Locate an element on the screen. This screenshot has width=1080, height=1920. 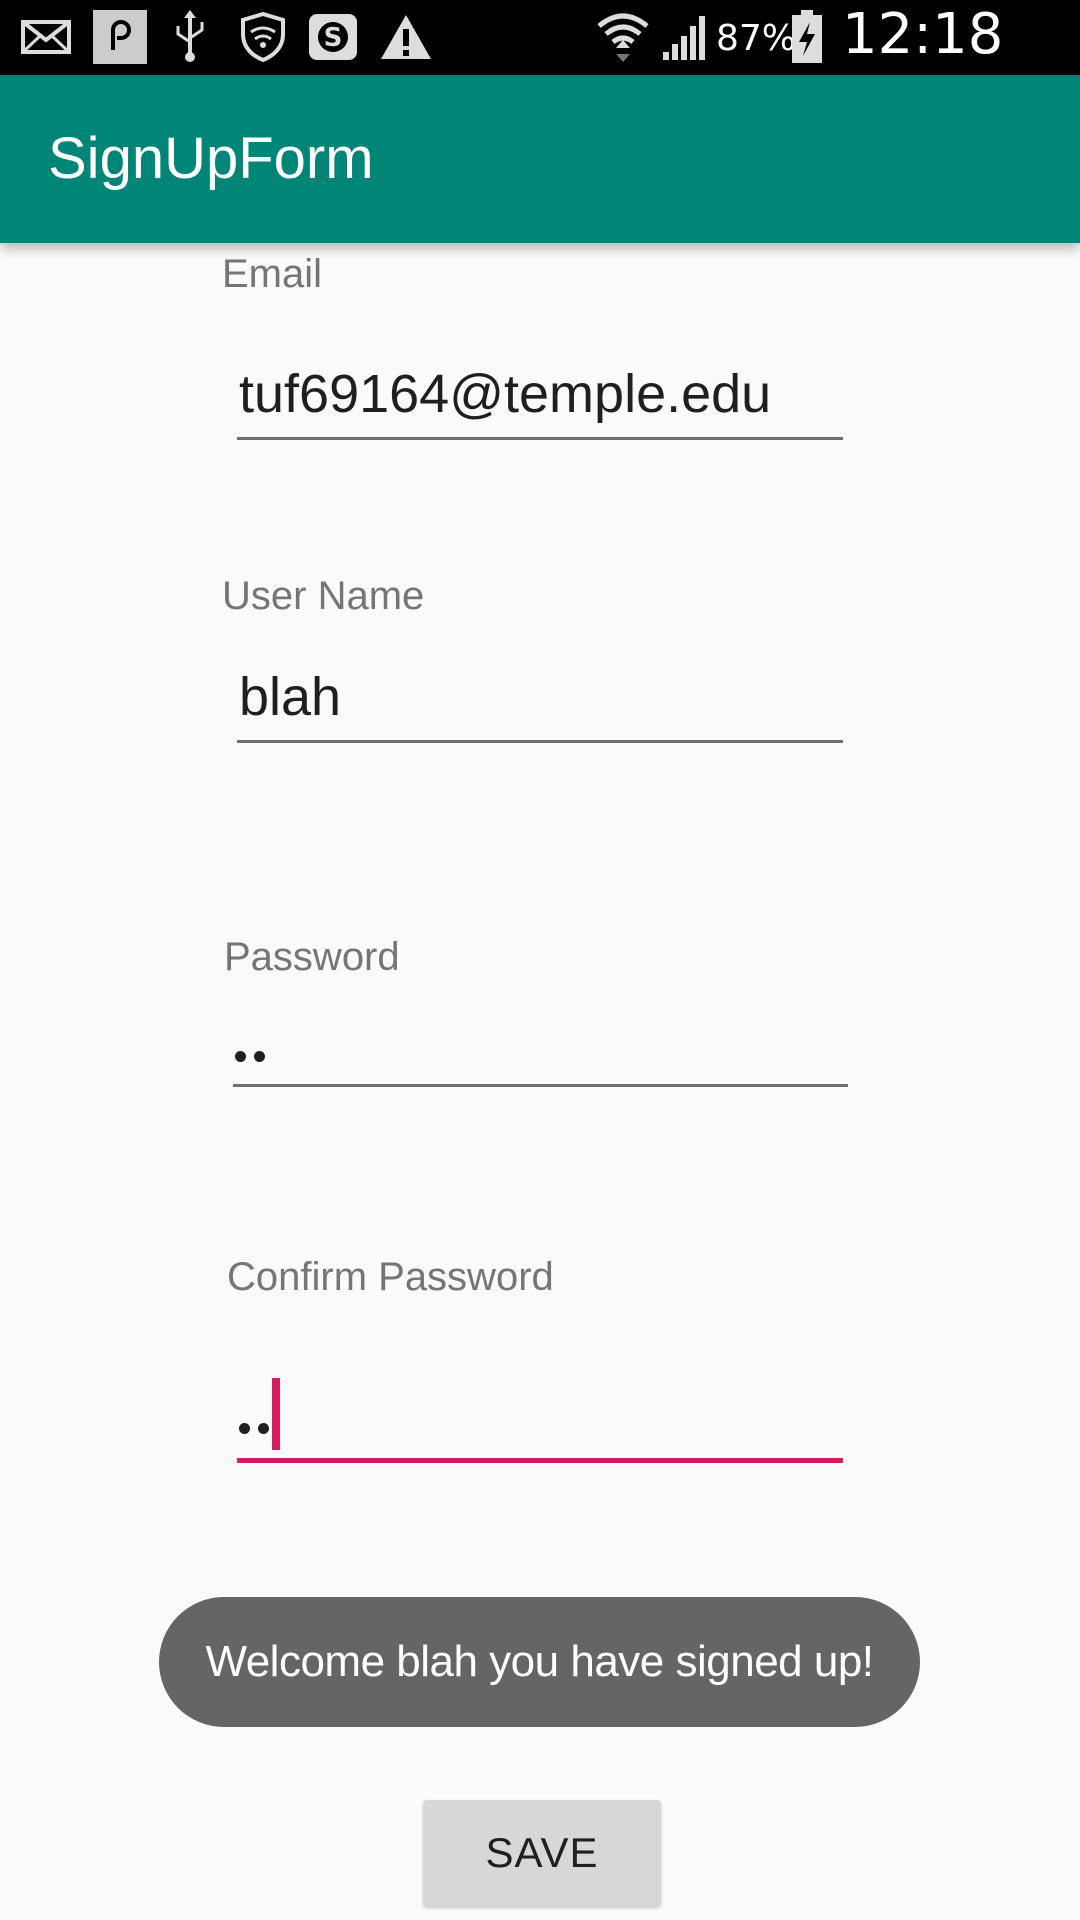
toast-message: Welcome blah you have signed up! is located at coordinates (539, 1662).